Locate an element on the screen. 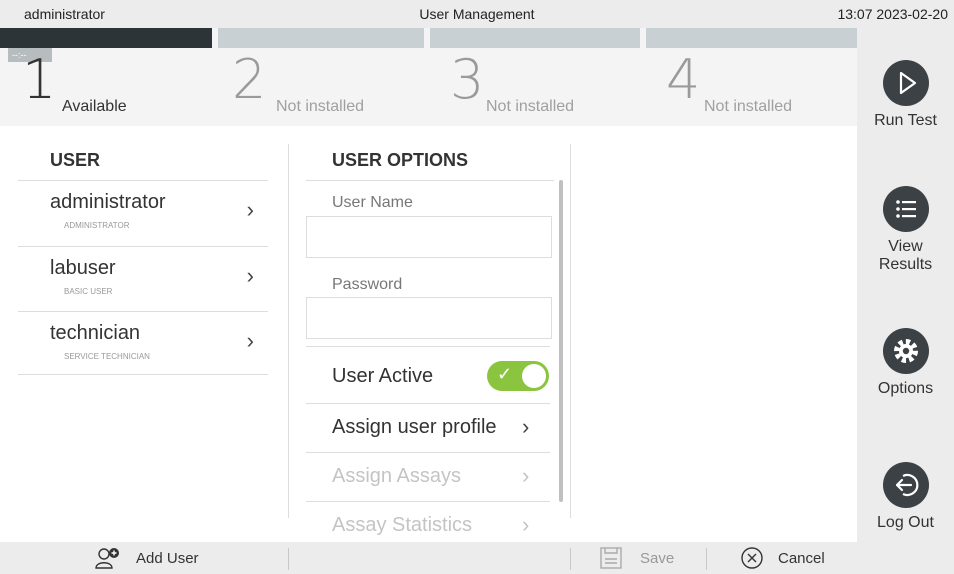 This screenshot has width=954, height=574. user-item-labuser: labuser BASIC USER › is located at coordinates (143, 277).